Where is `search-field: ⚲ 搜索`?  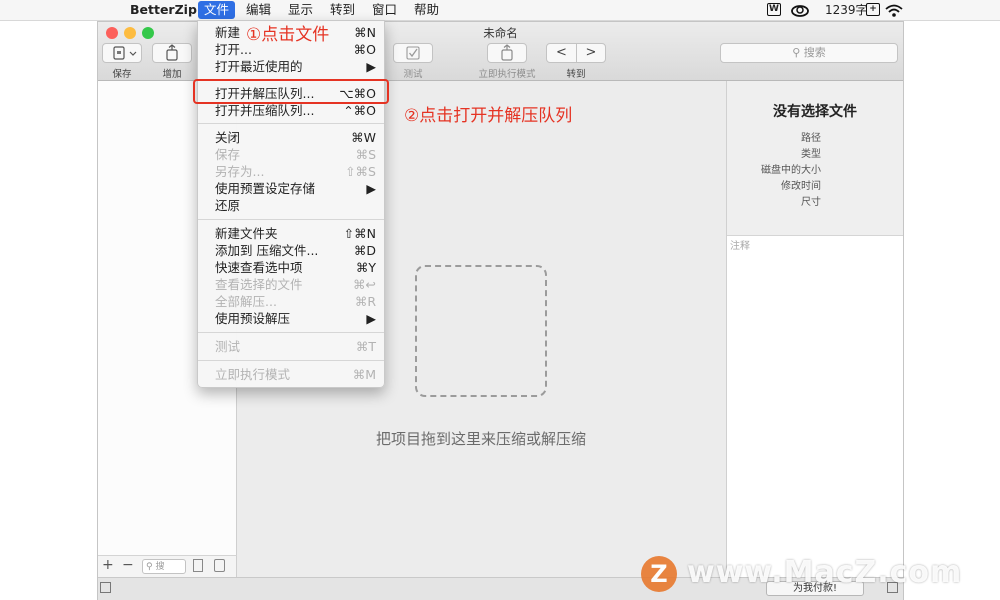
search-field: ⚲ 搜索 is located at coordinates (809, 53).